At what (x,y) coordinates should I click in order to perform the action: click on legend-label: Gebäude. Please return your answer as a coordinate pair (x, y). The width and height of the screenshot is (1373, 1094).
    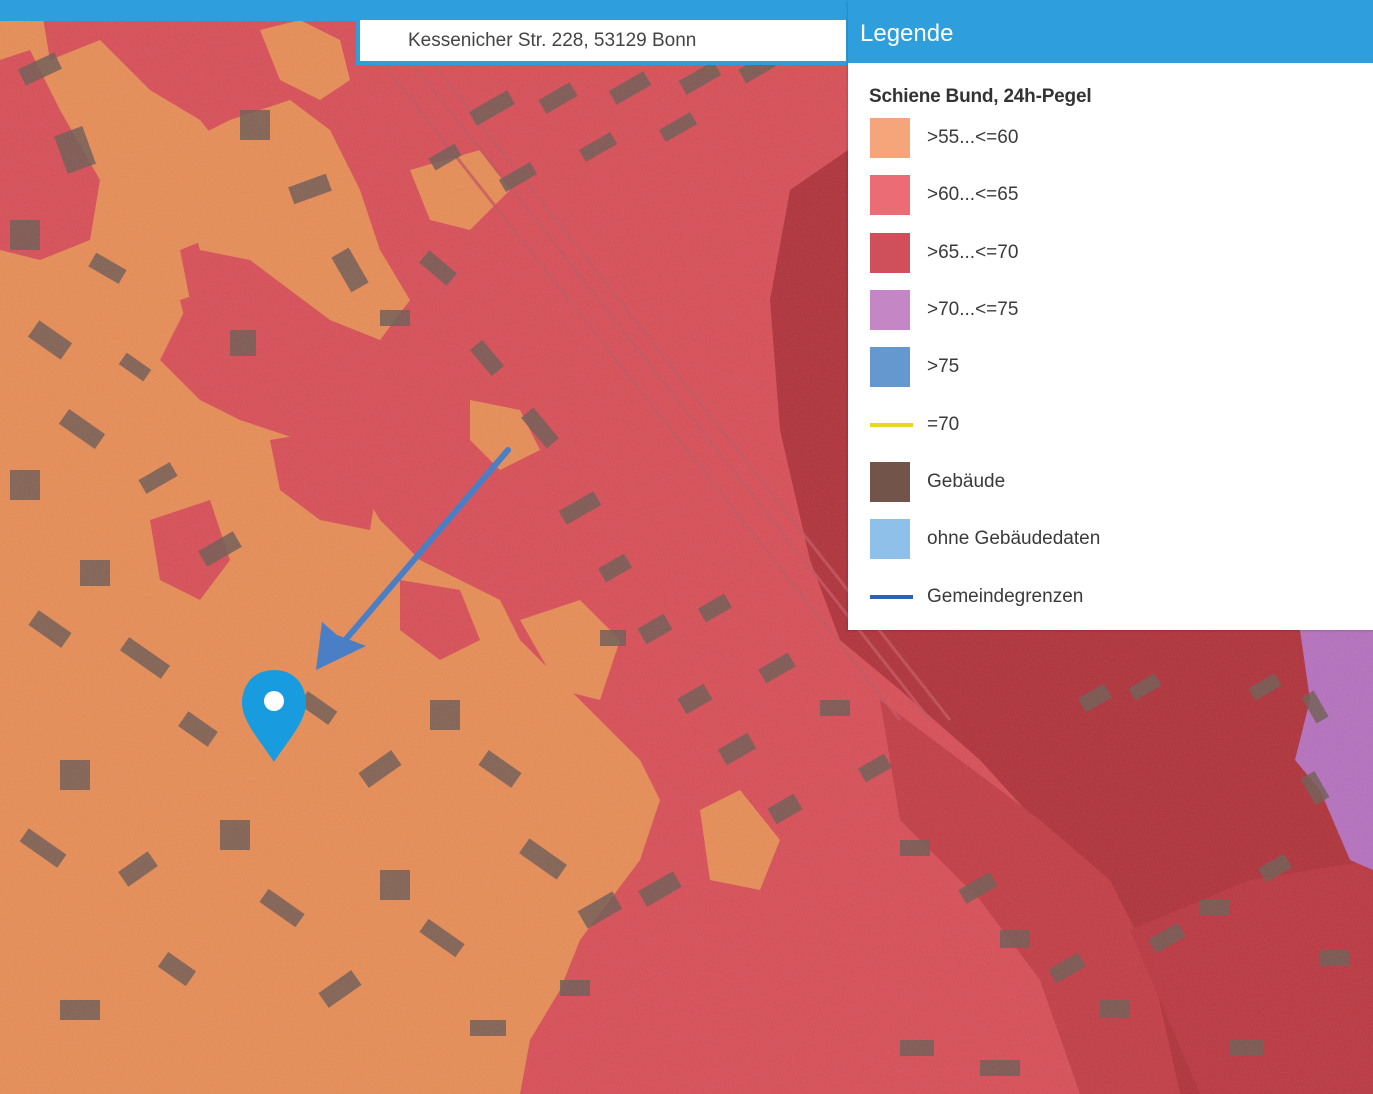
    Looking at the image, I should click on (966, 481).